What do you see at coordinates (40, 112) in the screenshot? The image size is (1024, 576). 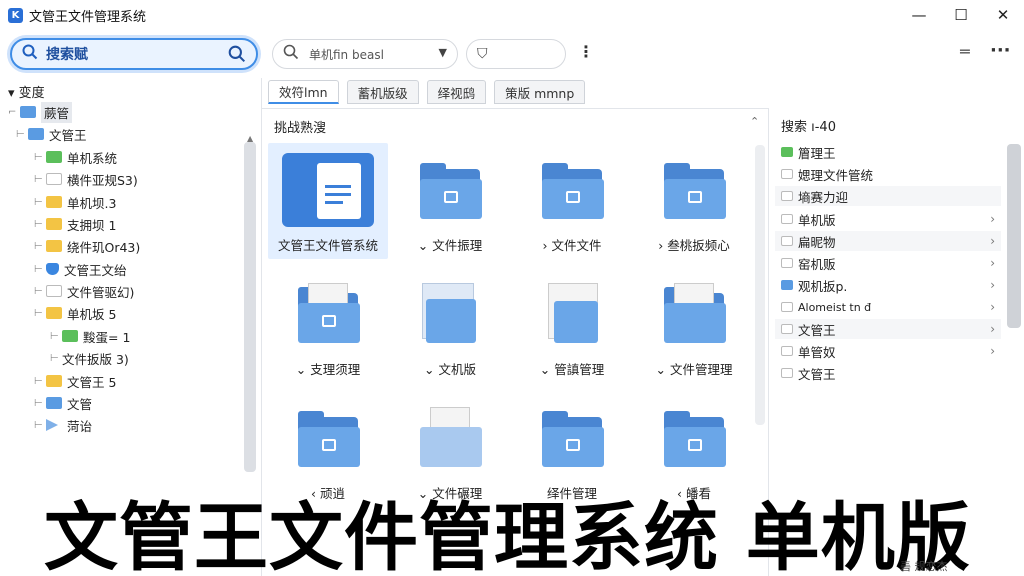 I see `tree-item: ⌐ 蕨管` at bounding box center [40, 112].